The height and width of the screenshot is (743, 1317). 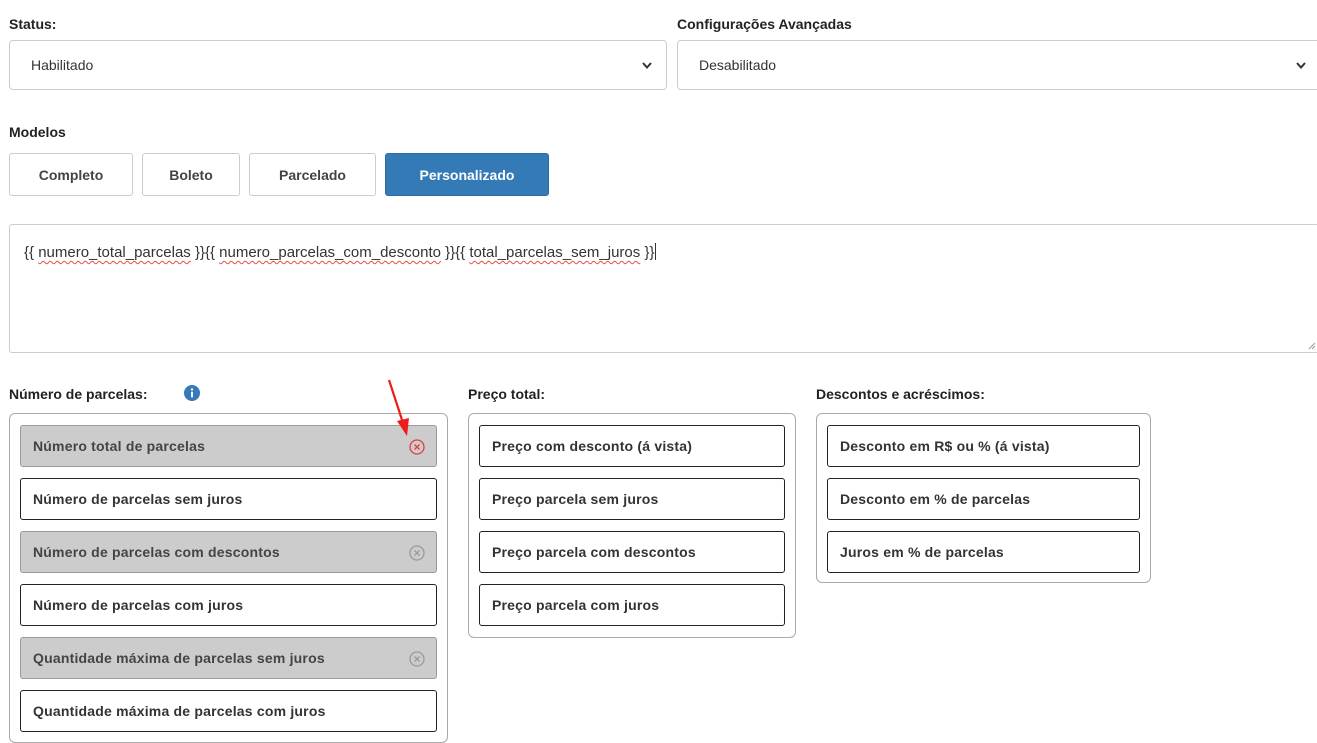 What do you see at coordinates (37, 132) in the screenshot?
I see `models-label: Modelos` at bounding box center [37, 132].